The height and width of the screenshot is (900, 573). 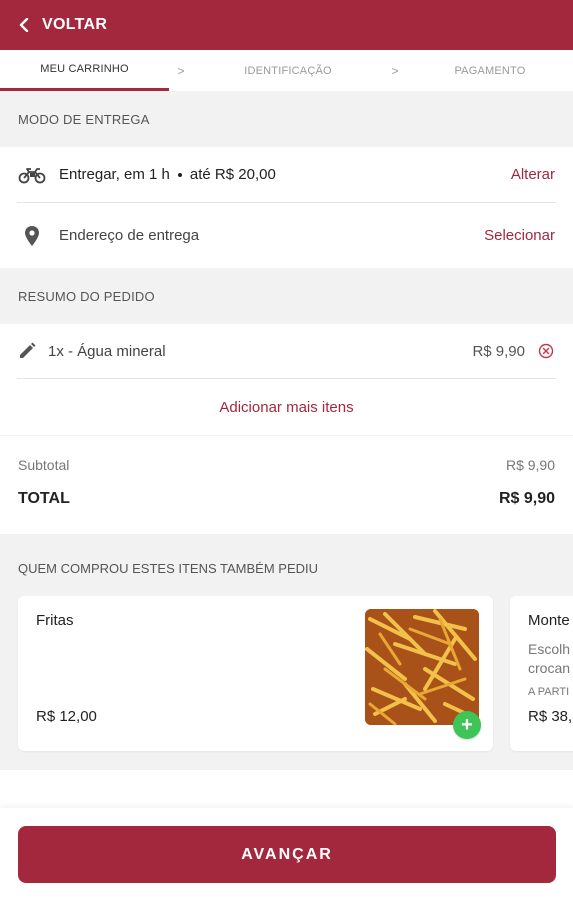 I want to click on location-pin-icon, so click(x=32, y=235).